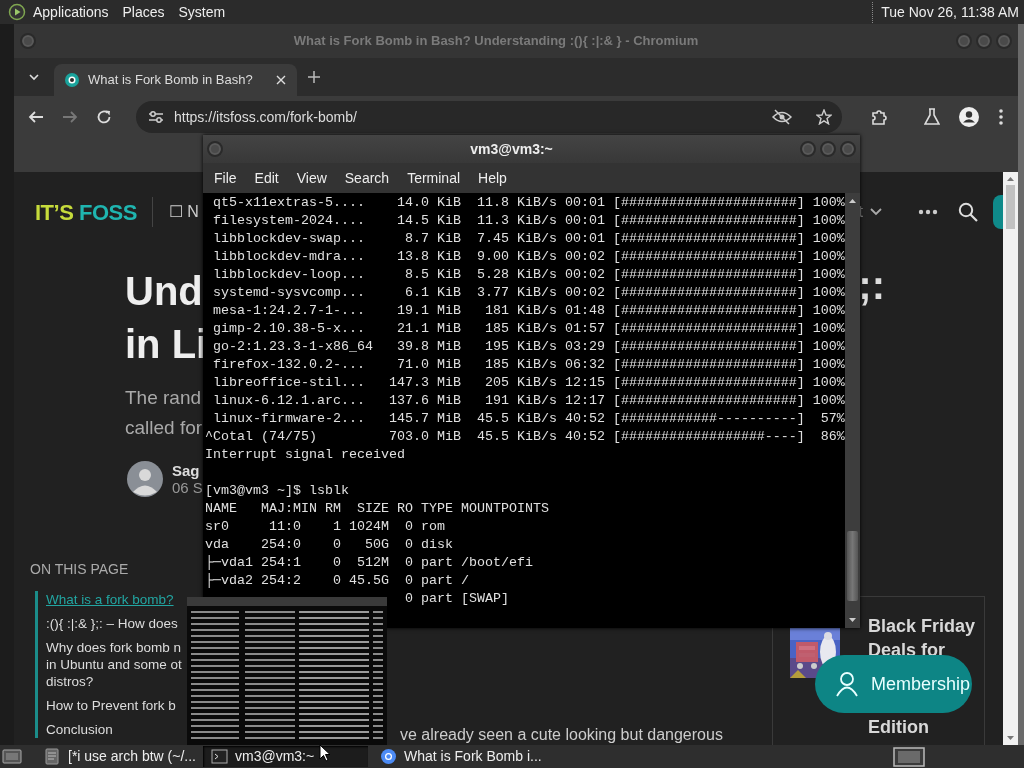 This screenshot has width=1024, height=768. Describe the element at coordinates (492, 178) in the screenshot. I see `menu-item: Help` at that location.